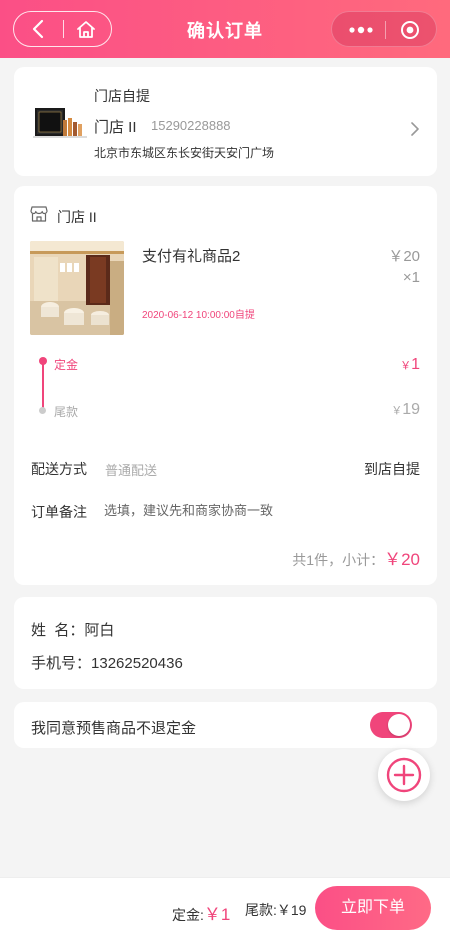  I want to click on plus-circle-icon, so click(404, 775).